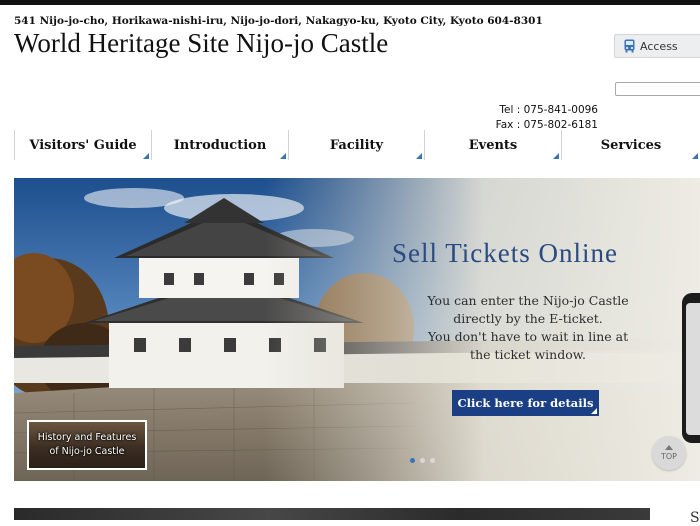  I want to click on access-label: Access, so click(659, 46).